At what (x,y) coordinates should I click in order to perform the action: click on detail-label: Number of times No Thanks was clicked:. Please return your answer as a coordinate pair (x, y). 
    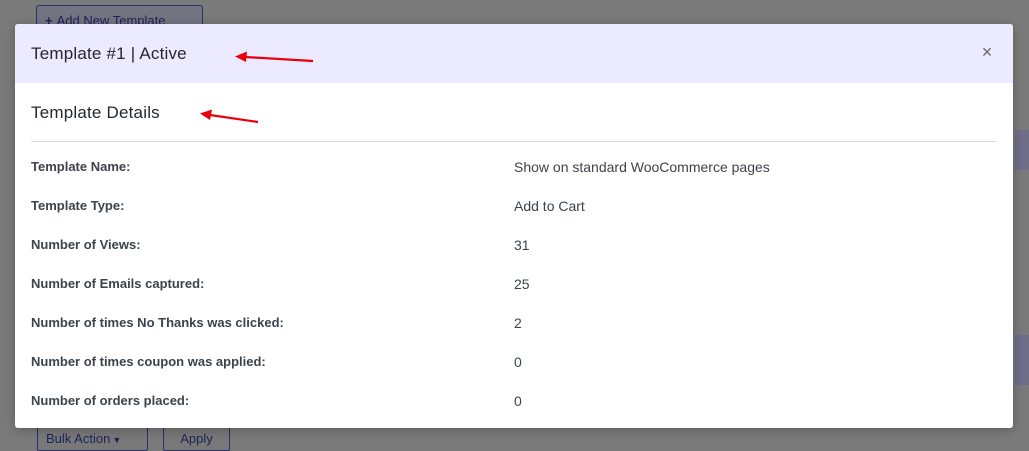
    Looking at the image, I should click on (157, 322).